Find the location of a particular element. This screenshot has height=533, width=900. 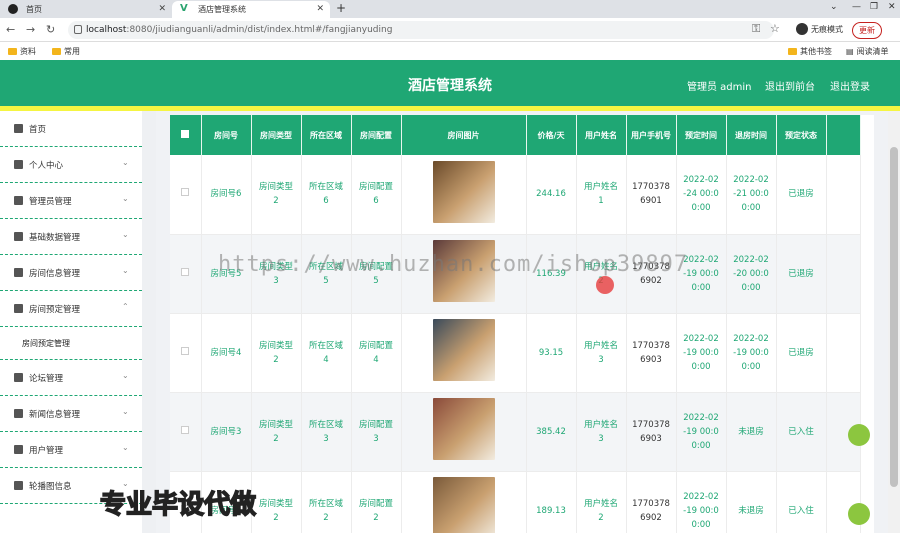

key-icon: ⚿ is located at coordinates (756, 29).